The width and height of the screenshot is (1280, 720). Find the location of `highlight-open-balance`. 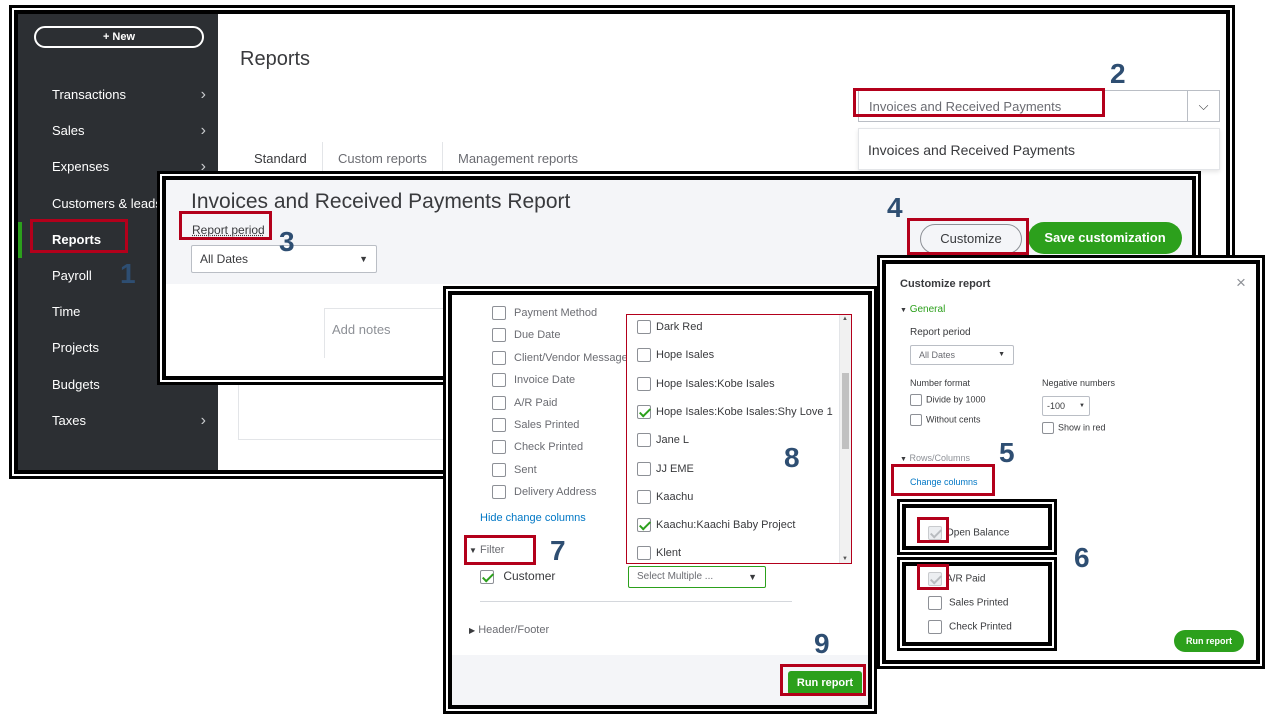

highlight-open-balance is located at coordinates (933, 530).